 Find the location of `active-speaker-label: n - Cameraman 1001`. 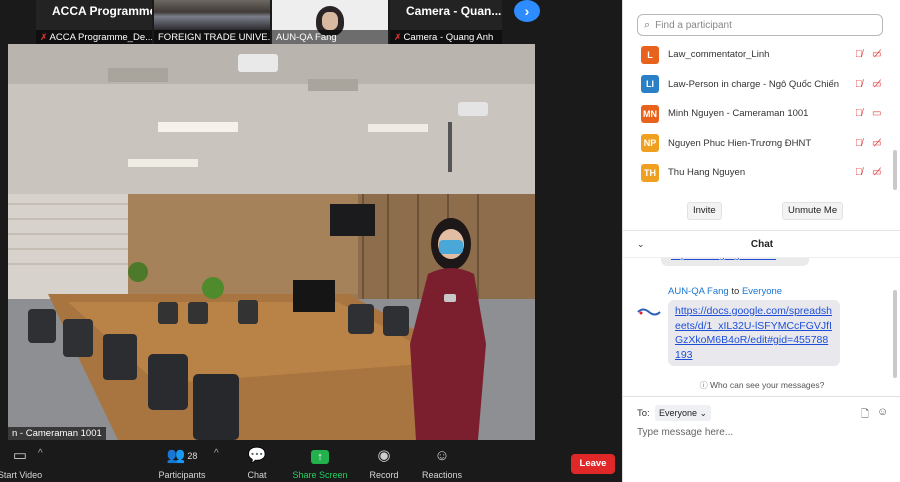

active-speaker-label: n - Cameraman 1001 is located at coordinates (57, 433).